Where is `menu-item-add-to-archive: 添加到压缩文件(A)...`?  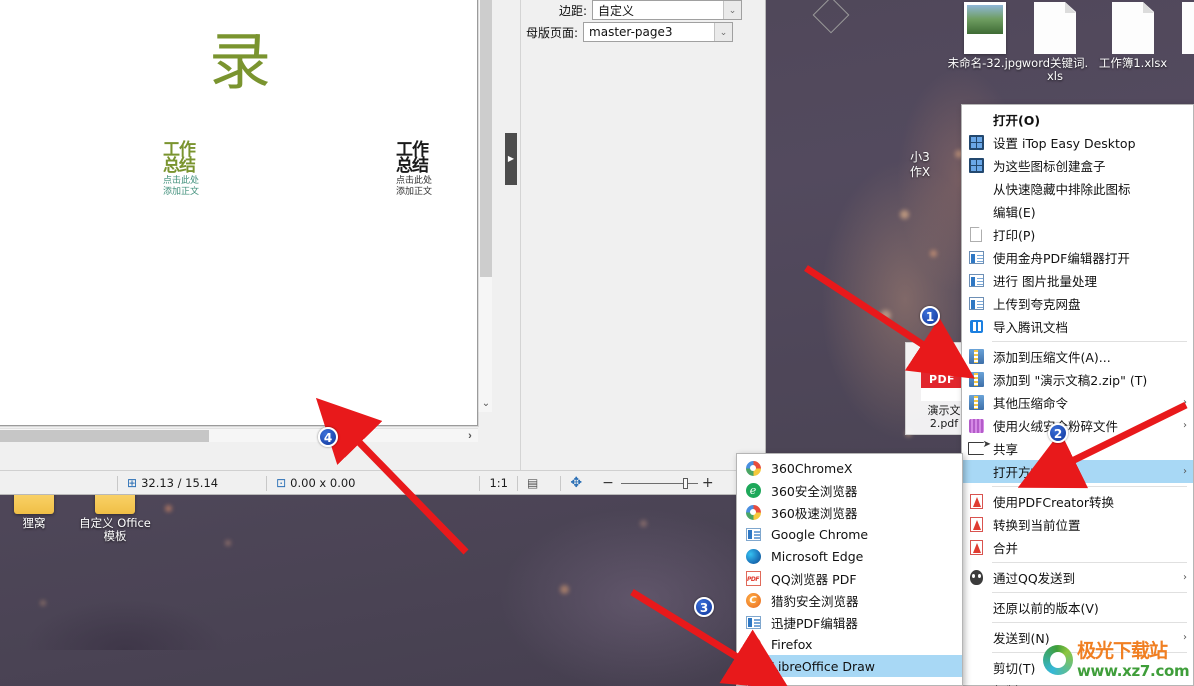 menu-item-add-to-archive: 添加到压缩文件(A)... is located at coordinates (1077, 356).